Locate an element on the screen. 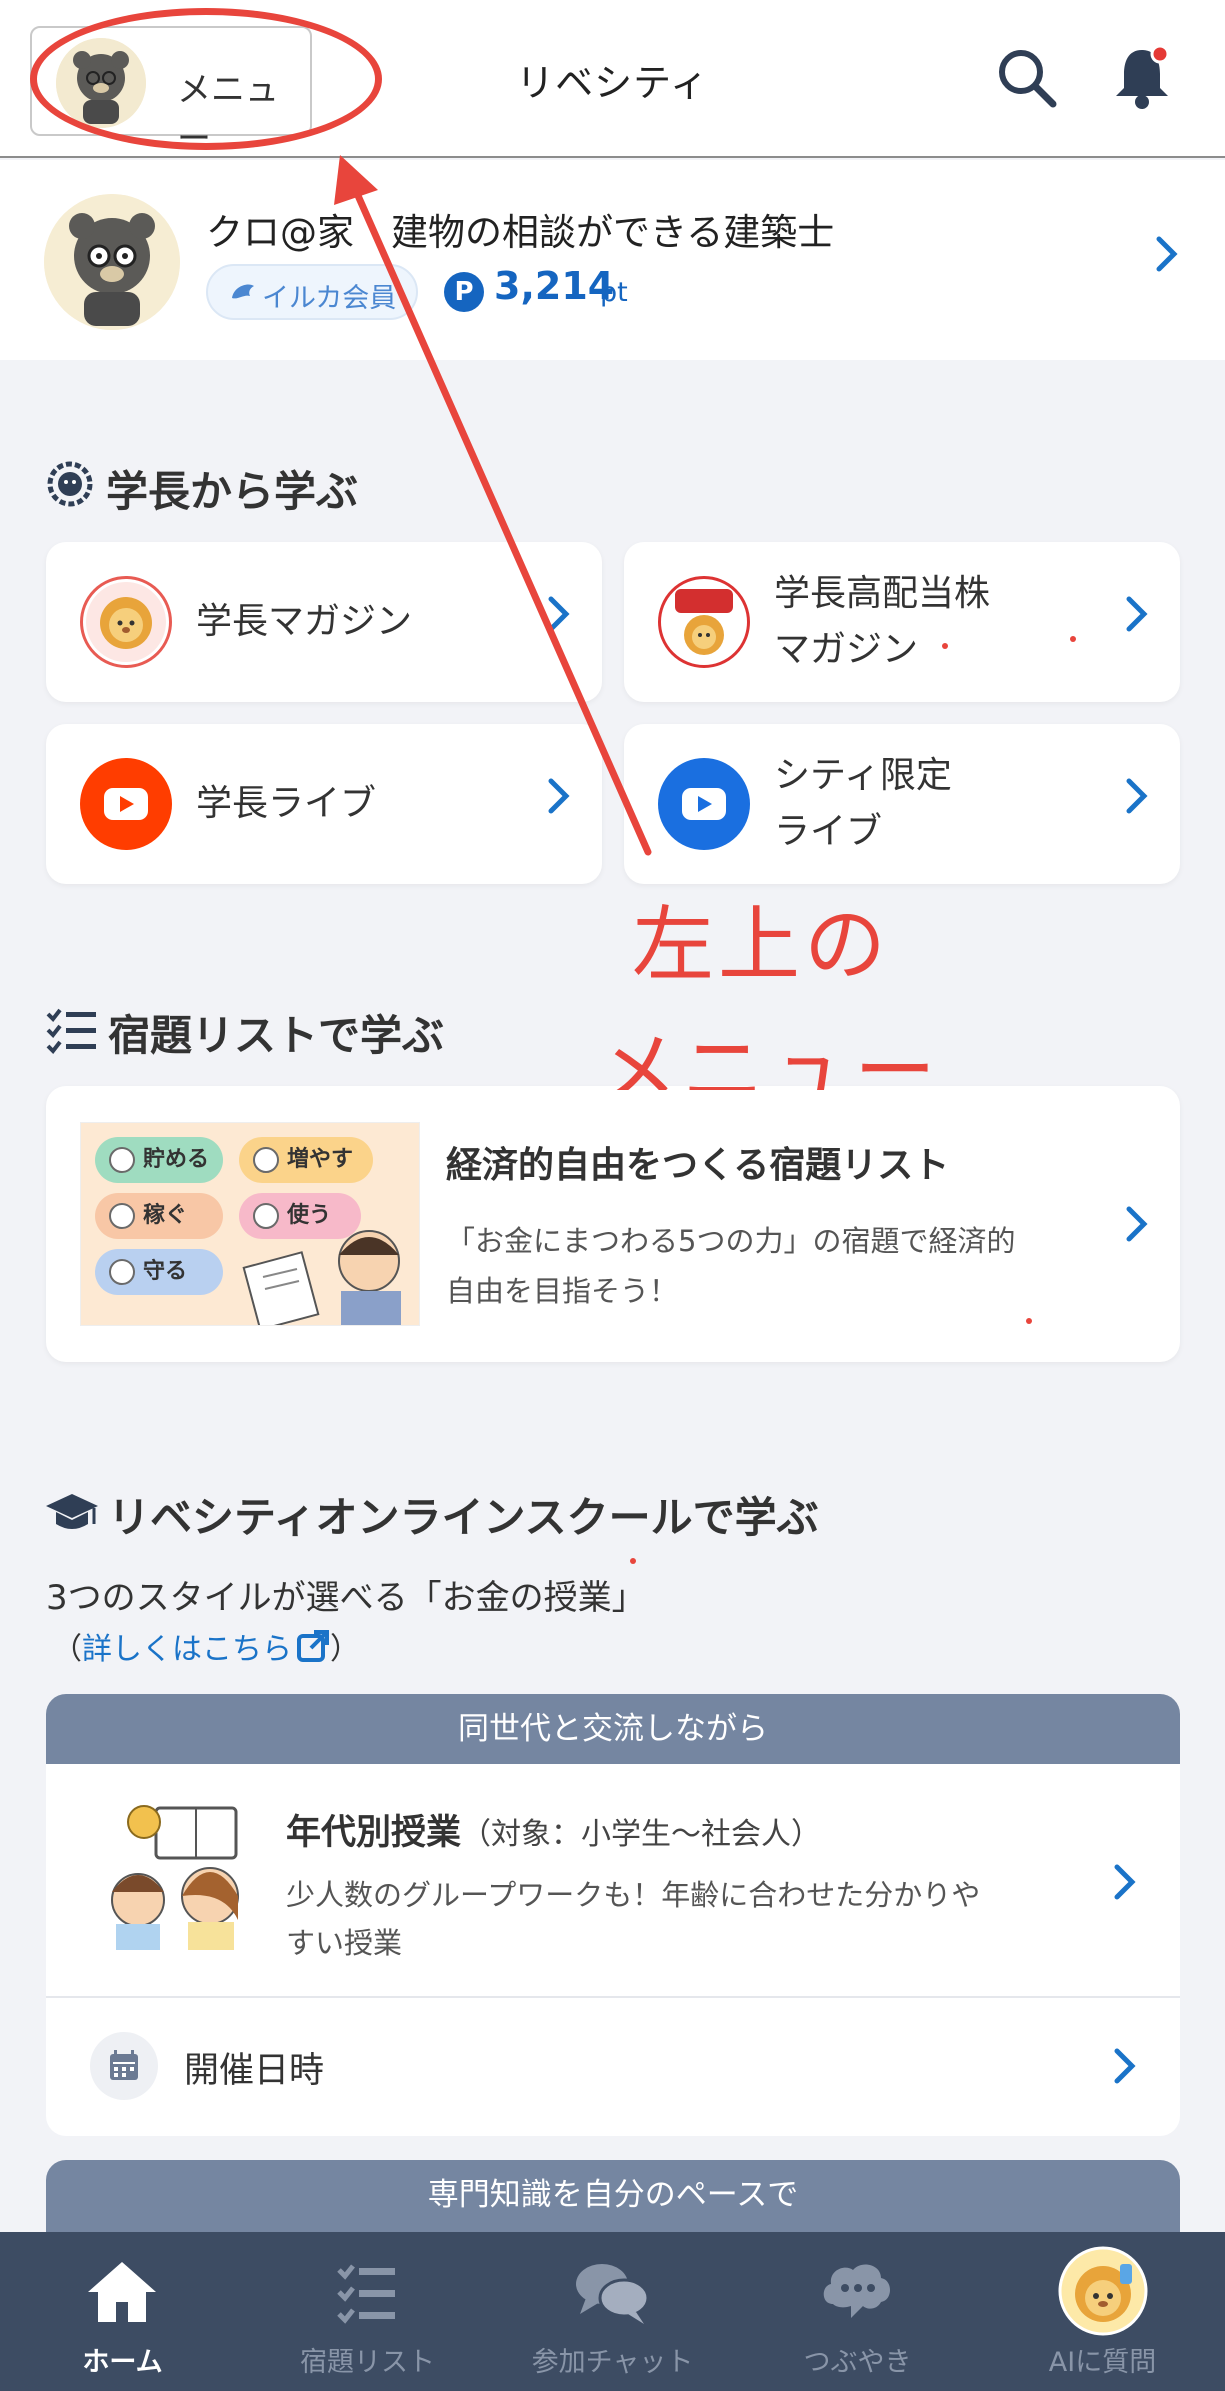 Image resolution: width=1225 pixels, height=2391 pixels. nav-home: ホーム is located at coordinates (122, 2311).